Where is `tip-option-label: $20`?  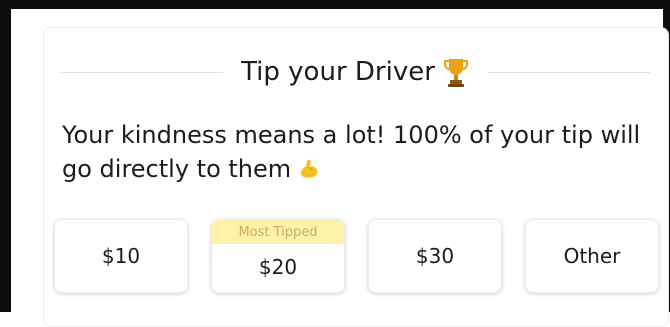
tip-option-label: $20 is located at coordinates (278, 267).